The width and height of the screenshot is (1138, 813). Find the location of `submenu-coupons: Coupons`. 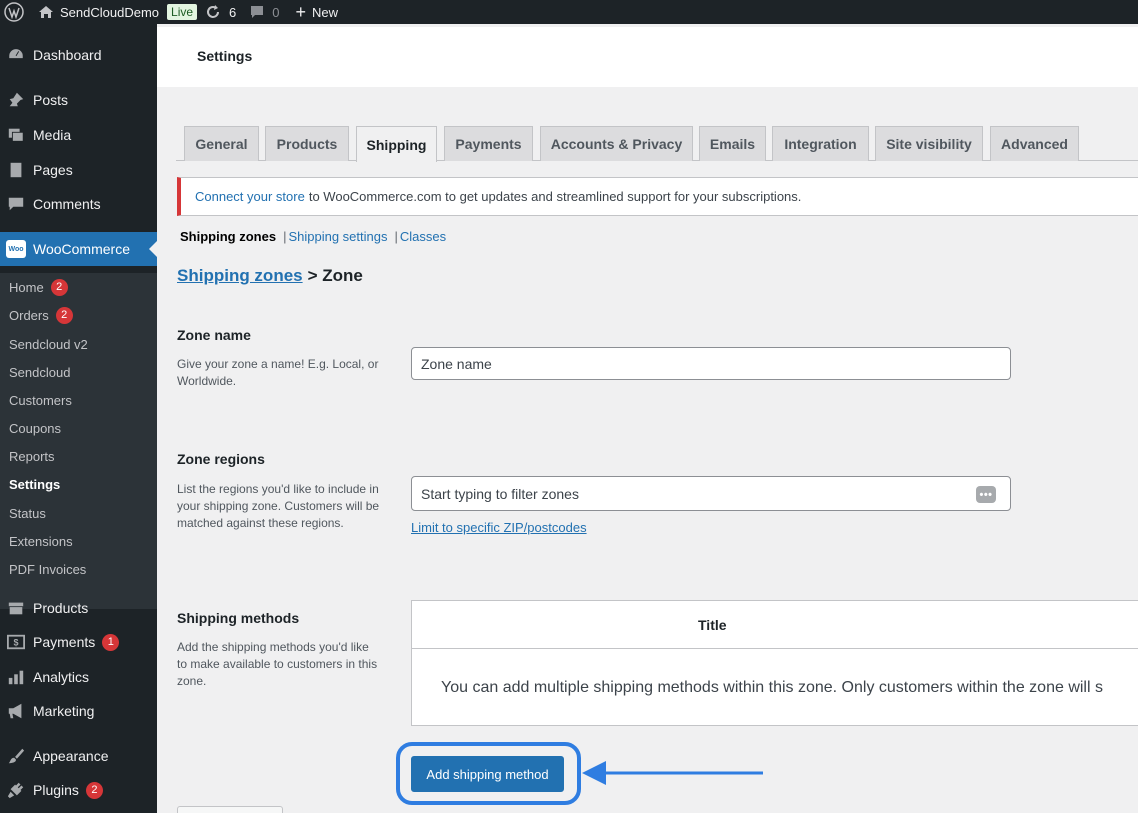

submenu-coupons: Coupons is located at coordinates (35, 428).